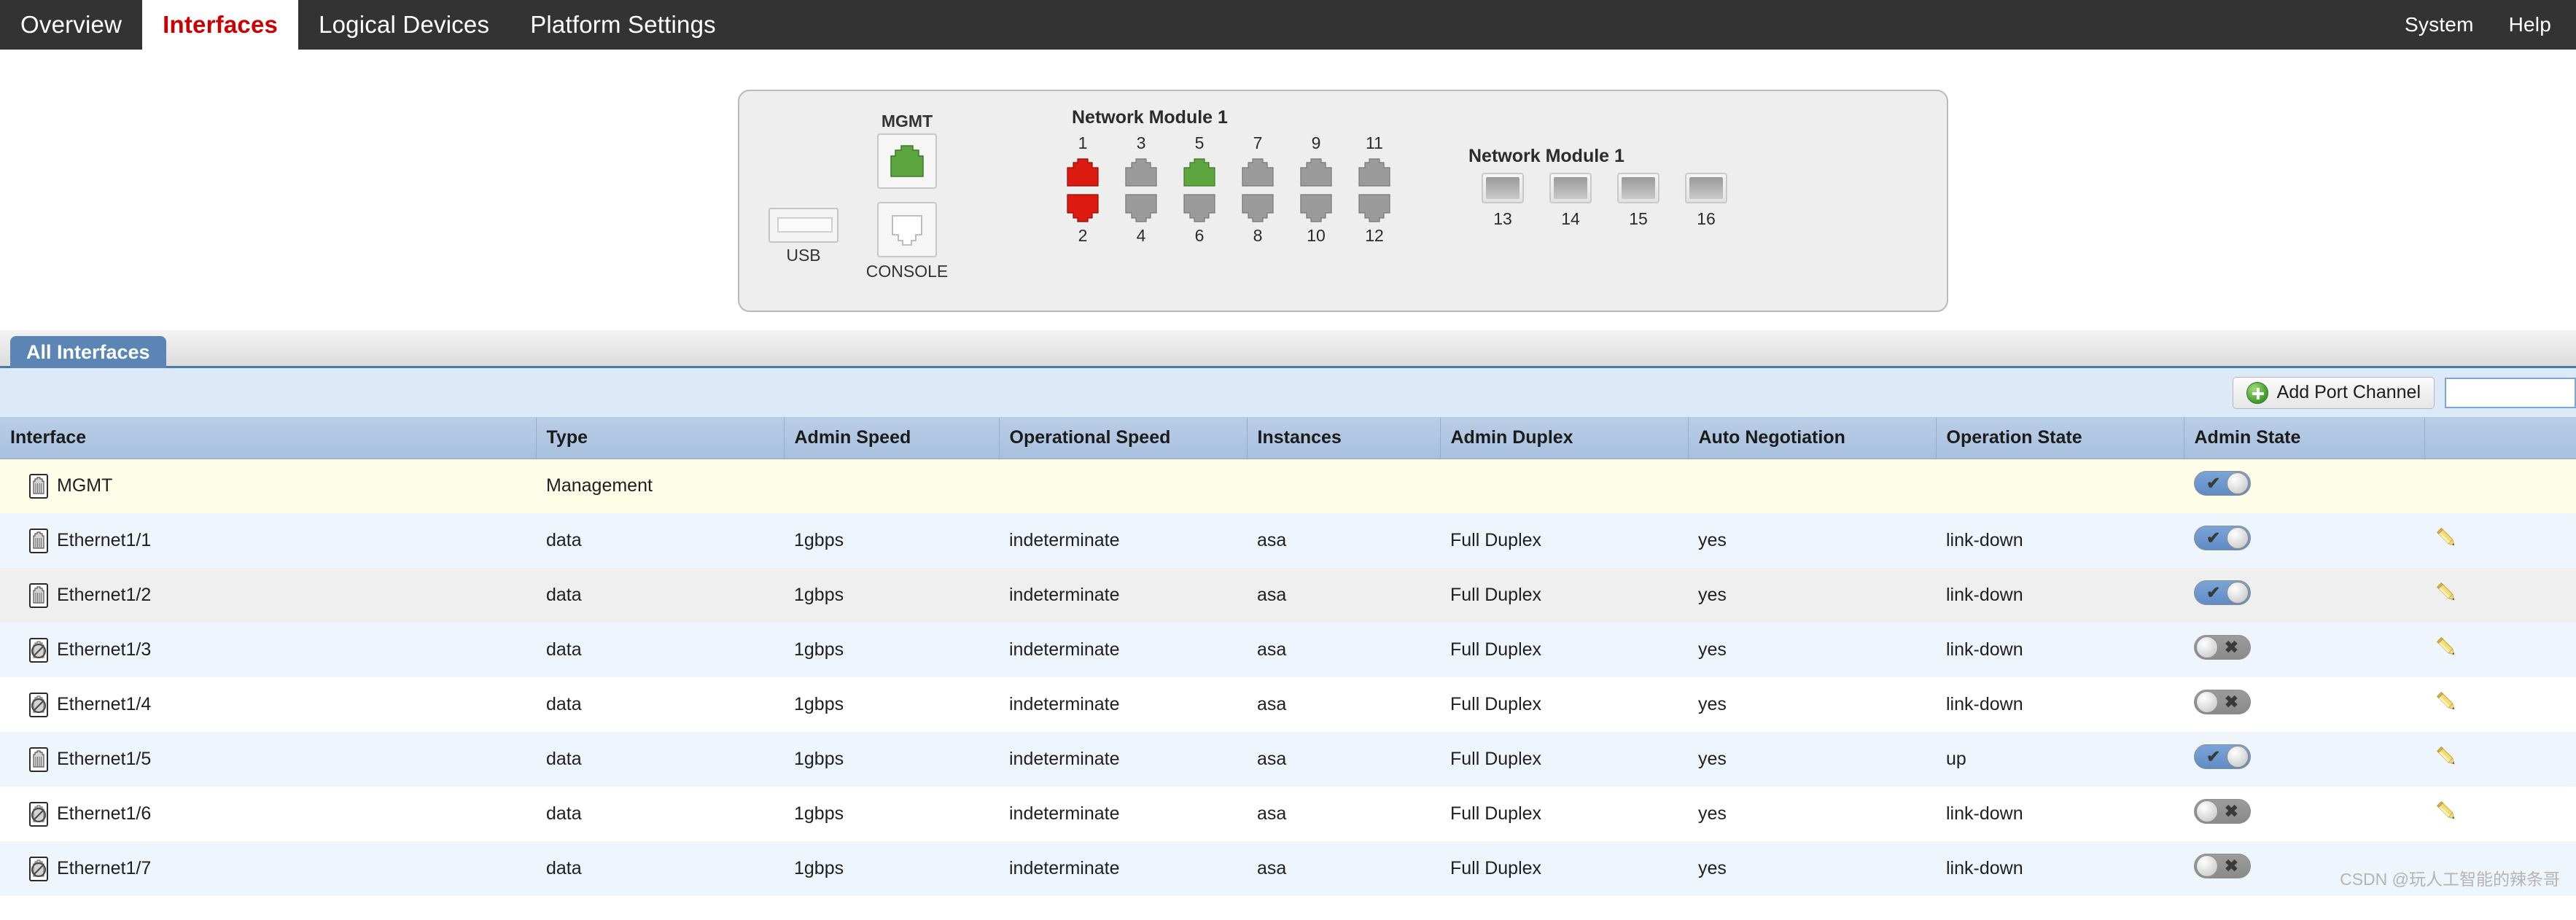  Describe the element at coordinates (1141, 236) in the screenshot. I see `port-number-4: 4` at that location.